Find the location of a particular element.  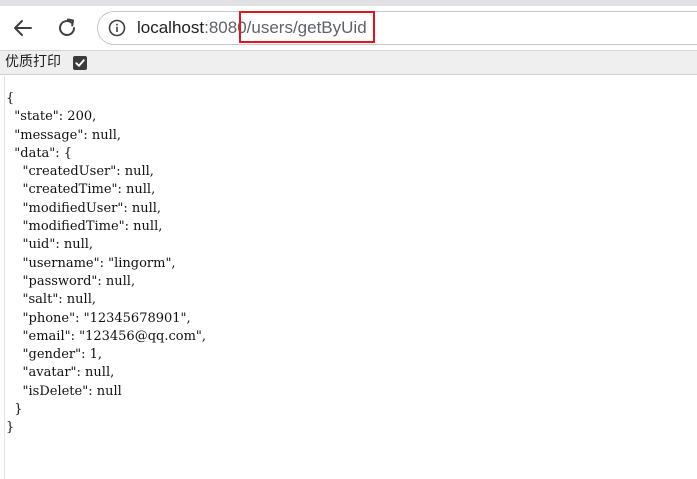

reload-icon is located at coordinates (67, 27).